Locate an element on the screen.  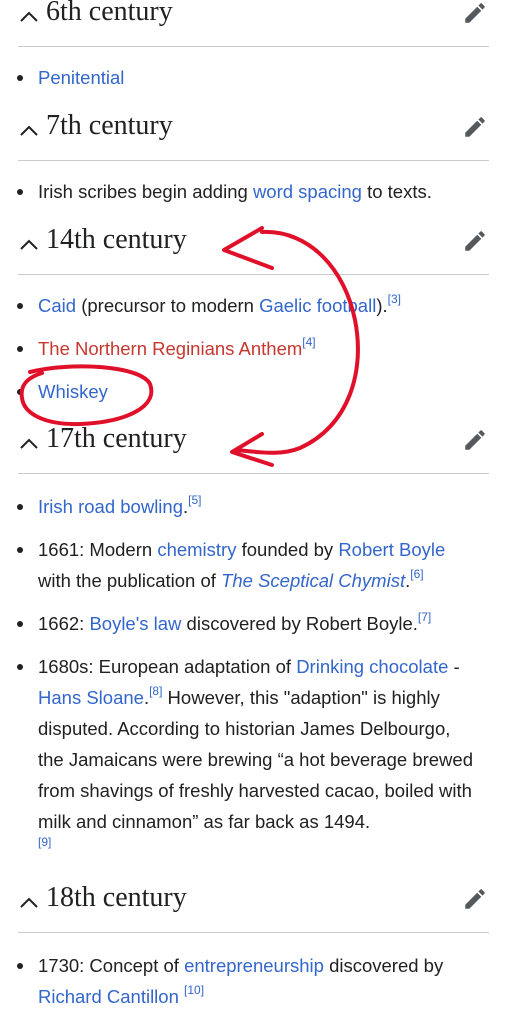
section-6th-century: 6th century Penitential is located at coordinates (253, 44).